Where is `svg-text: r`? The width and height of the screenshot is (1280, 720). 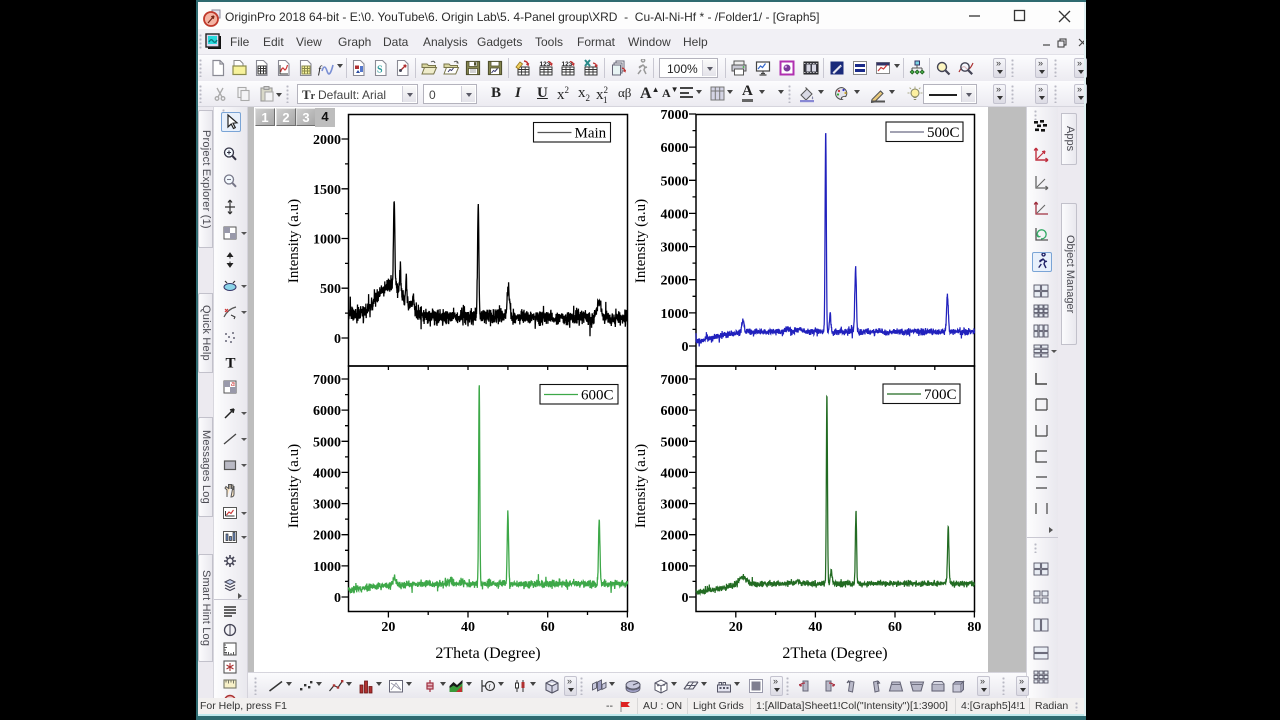 svg-text: r is located at coordinates (490, 687).